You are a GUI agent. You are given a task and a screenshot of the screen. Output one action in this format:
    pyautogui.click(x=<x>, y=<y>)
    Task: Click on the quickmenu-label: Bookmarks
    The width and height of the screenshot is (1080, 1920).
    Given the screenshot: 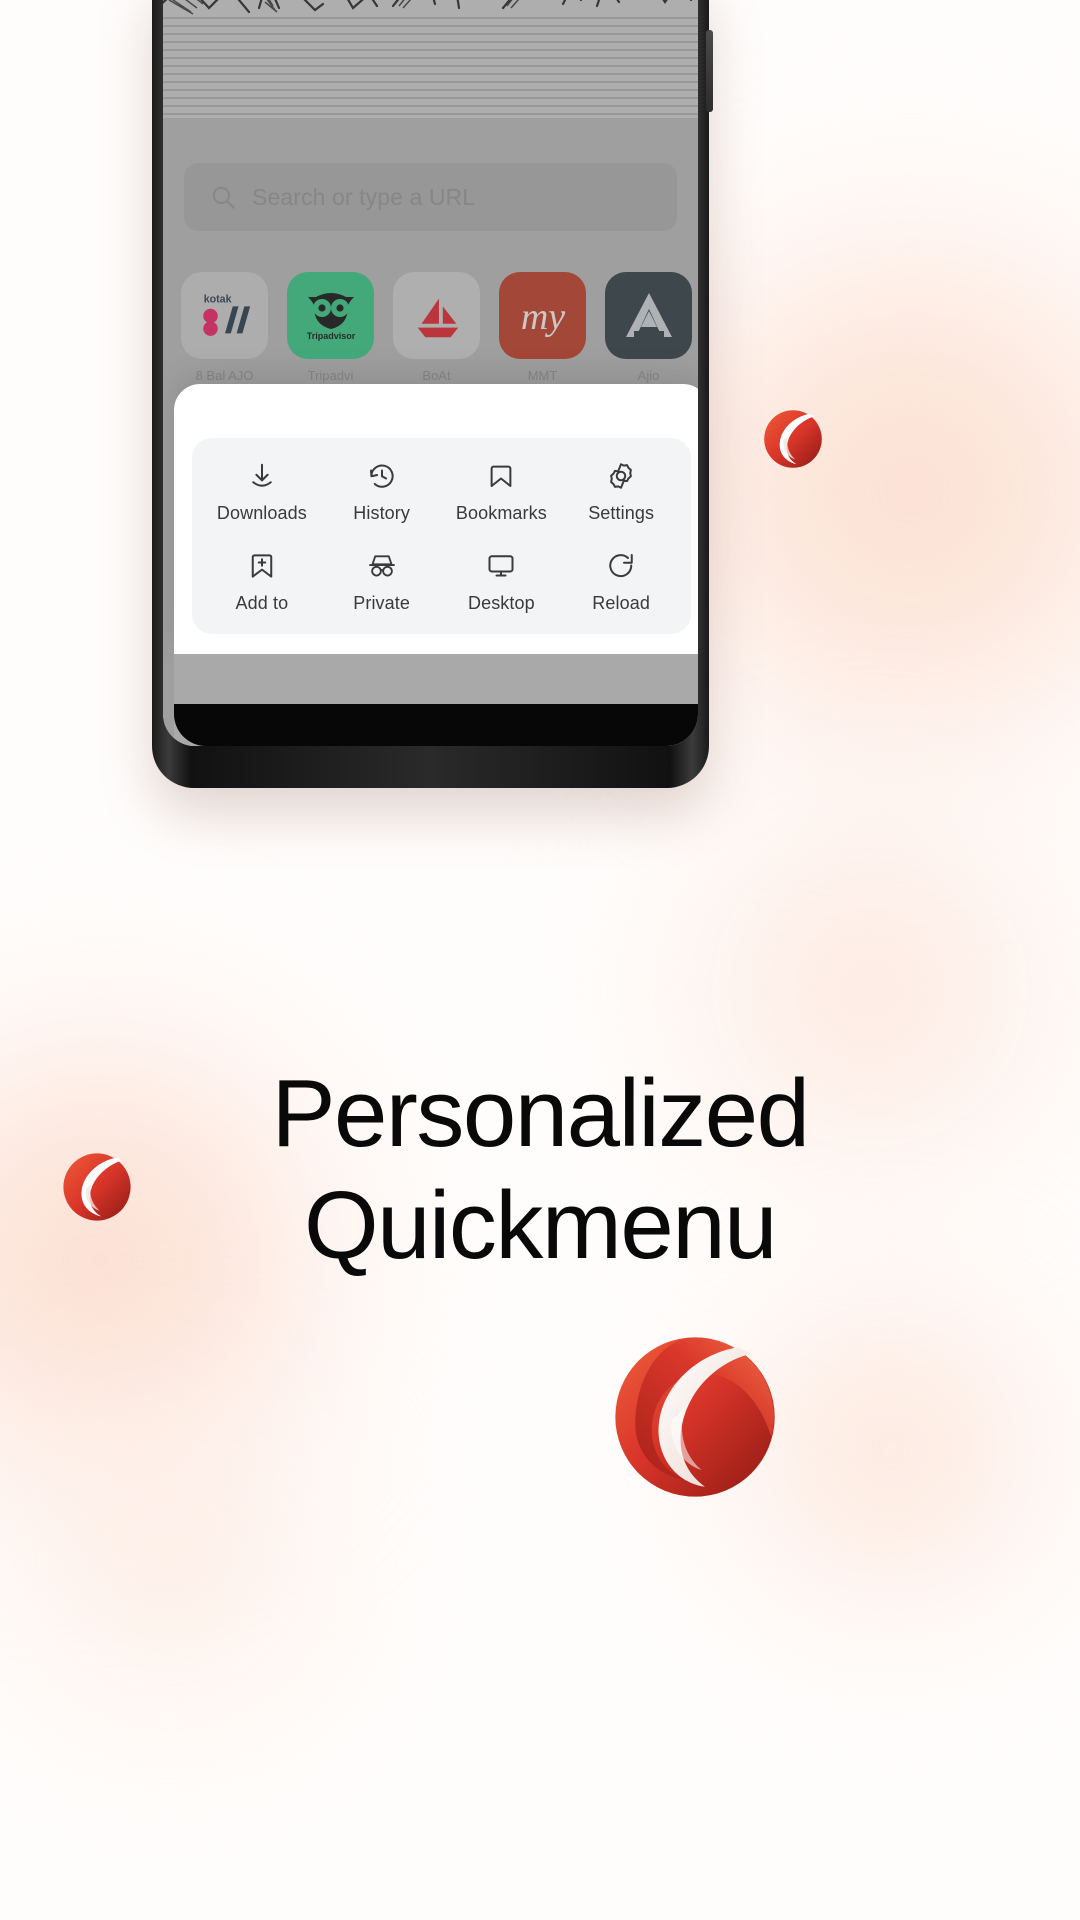 What is the action you would take?
    pyautogui.click(x=501, y=513)
    